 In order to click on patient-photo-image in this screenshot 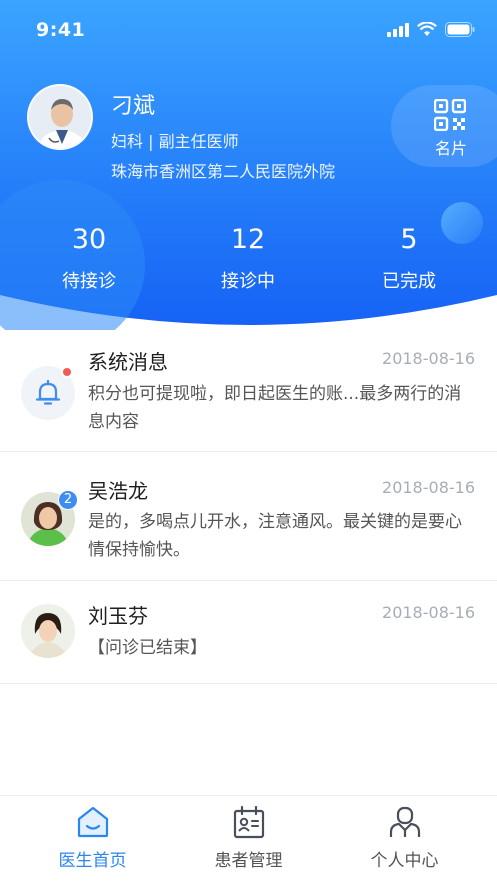, I will do `click(48, 631)`.